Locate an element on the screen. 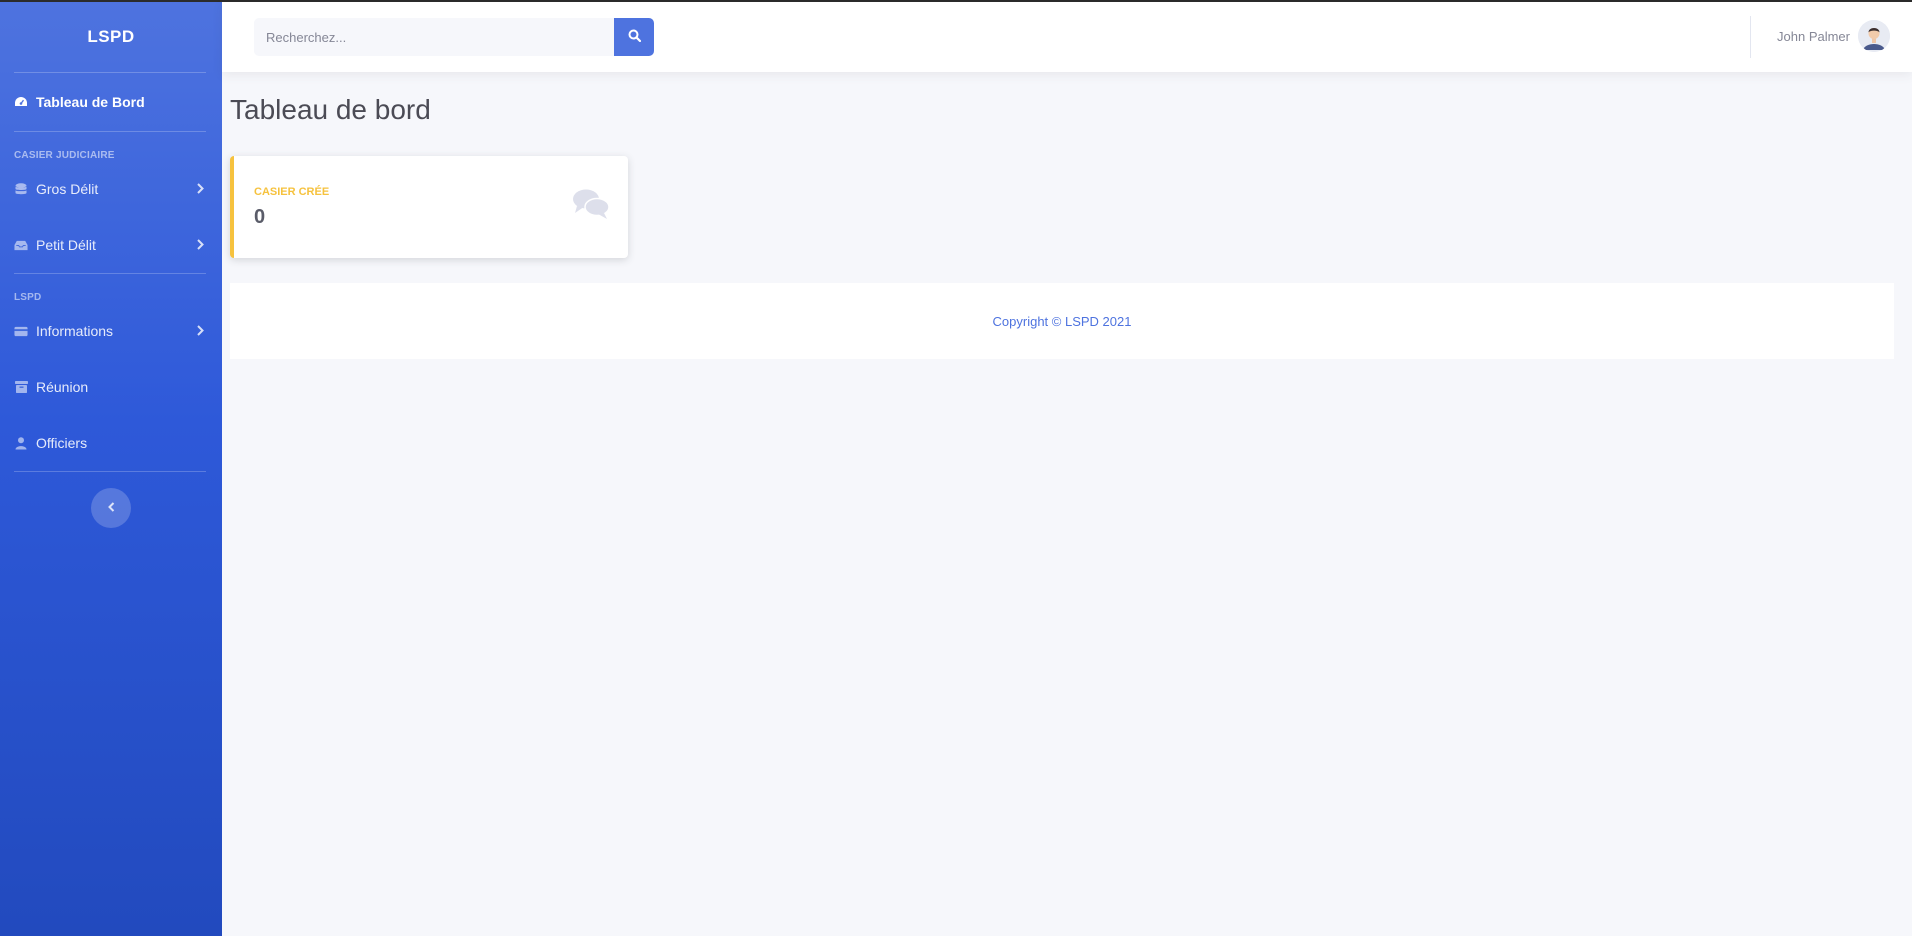 The image size is (1912, 936). search-input is located at coordinates (434, 37).